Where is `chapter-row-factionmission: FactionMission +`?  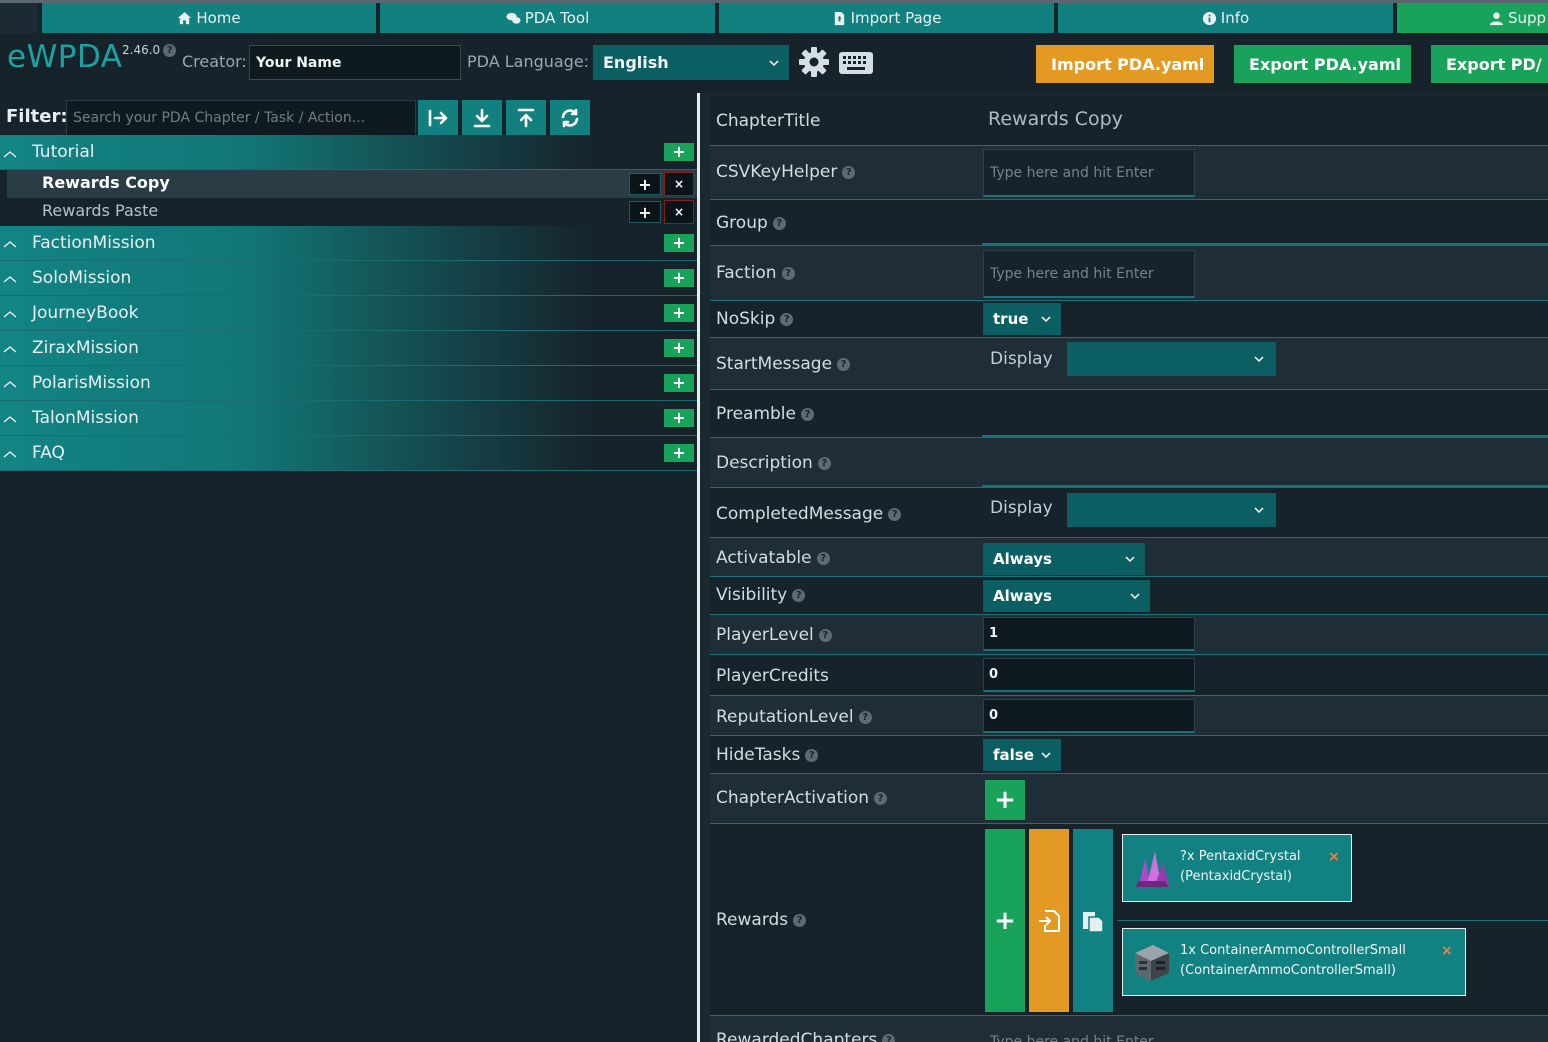
chapter-row-factionmission: FactionMission + is located at coordinates (348, 243).